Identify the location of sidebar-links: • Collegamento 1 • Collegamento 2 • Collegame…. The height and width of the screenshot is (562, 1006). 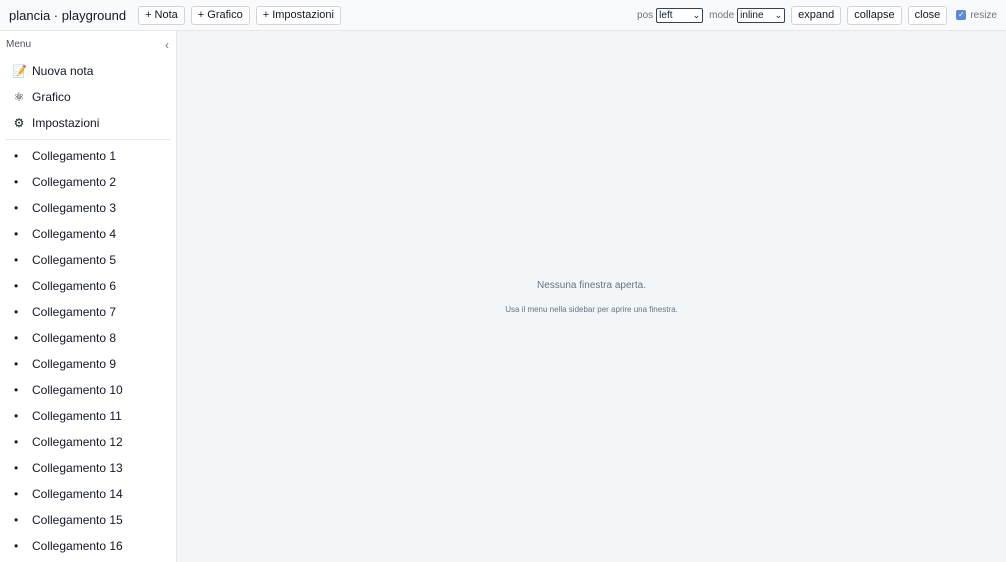
(88, 351).